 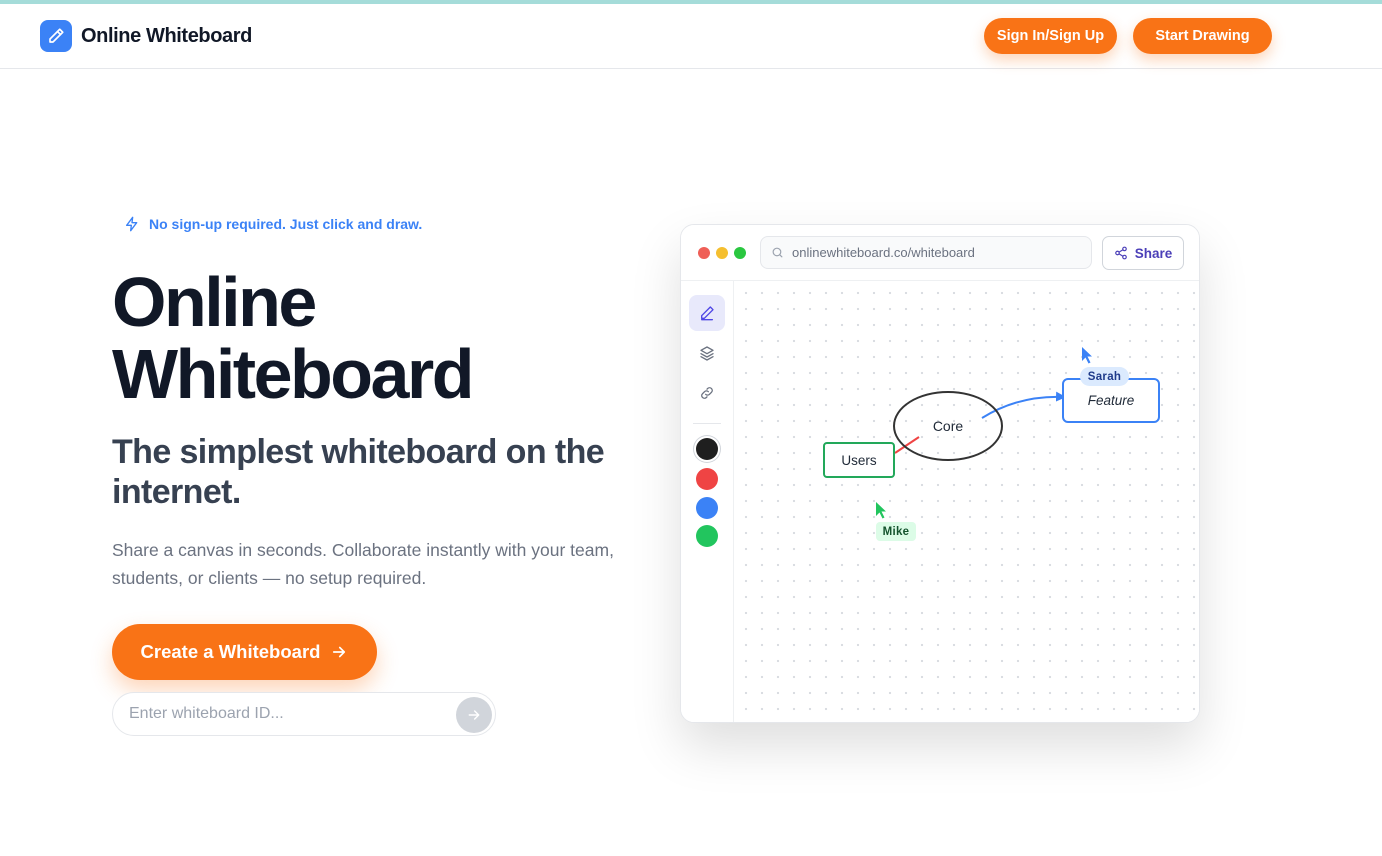 I want to click on sign-in-button: Sign In/Sign Up, so click(x=1050, y=36).